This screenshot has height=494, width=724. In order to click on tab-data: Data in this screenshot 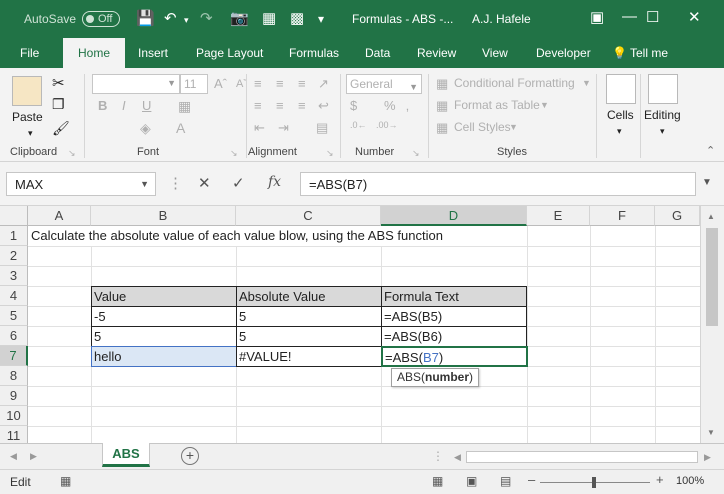, I will do `click(377, 53)`.